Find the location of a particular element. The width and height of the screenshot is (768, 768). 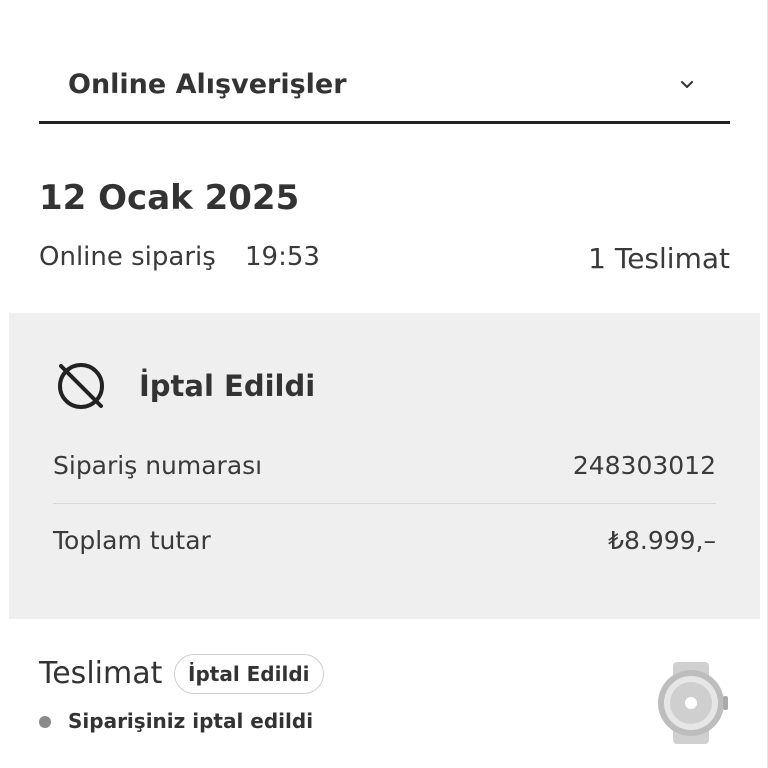

delivery-message: Siparişiniz iptal edildi is located at coordinates (191, 721).